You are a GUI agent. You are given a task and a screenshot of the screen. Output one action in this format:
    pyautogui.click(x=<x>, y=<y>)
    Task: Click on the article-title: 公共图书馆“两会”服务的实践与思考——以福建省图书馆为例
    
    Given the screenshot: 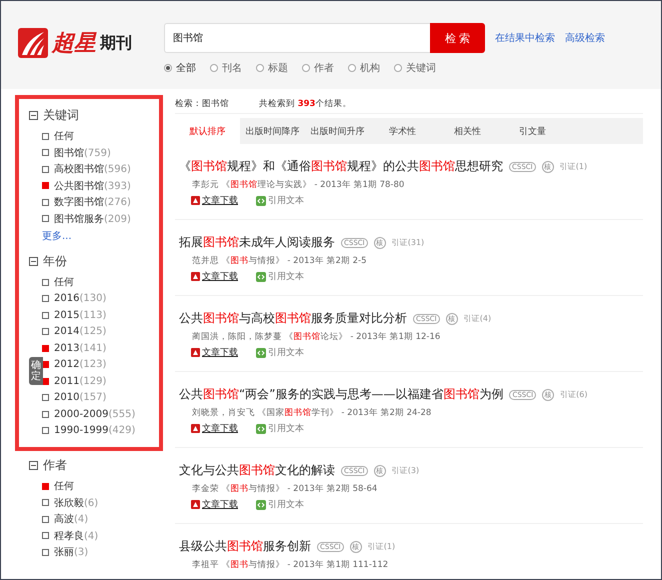 What is the action you would take?
    pyautogui.click(x=341, y=394)
    